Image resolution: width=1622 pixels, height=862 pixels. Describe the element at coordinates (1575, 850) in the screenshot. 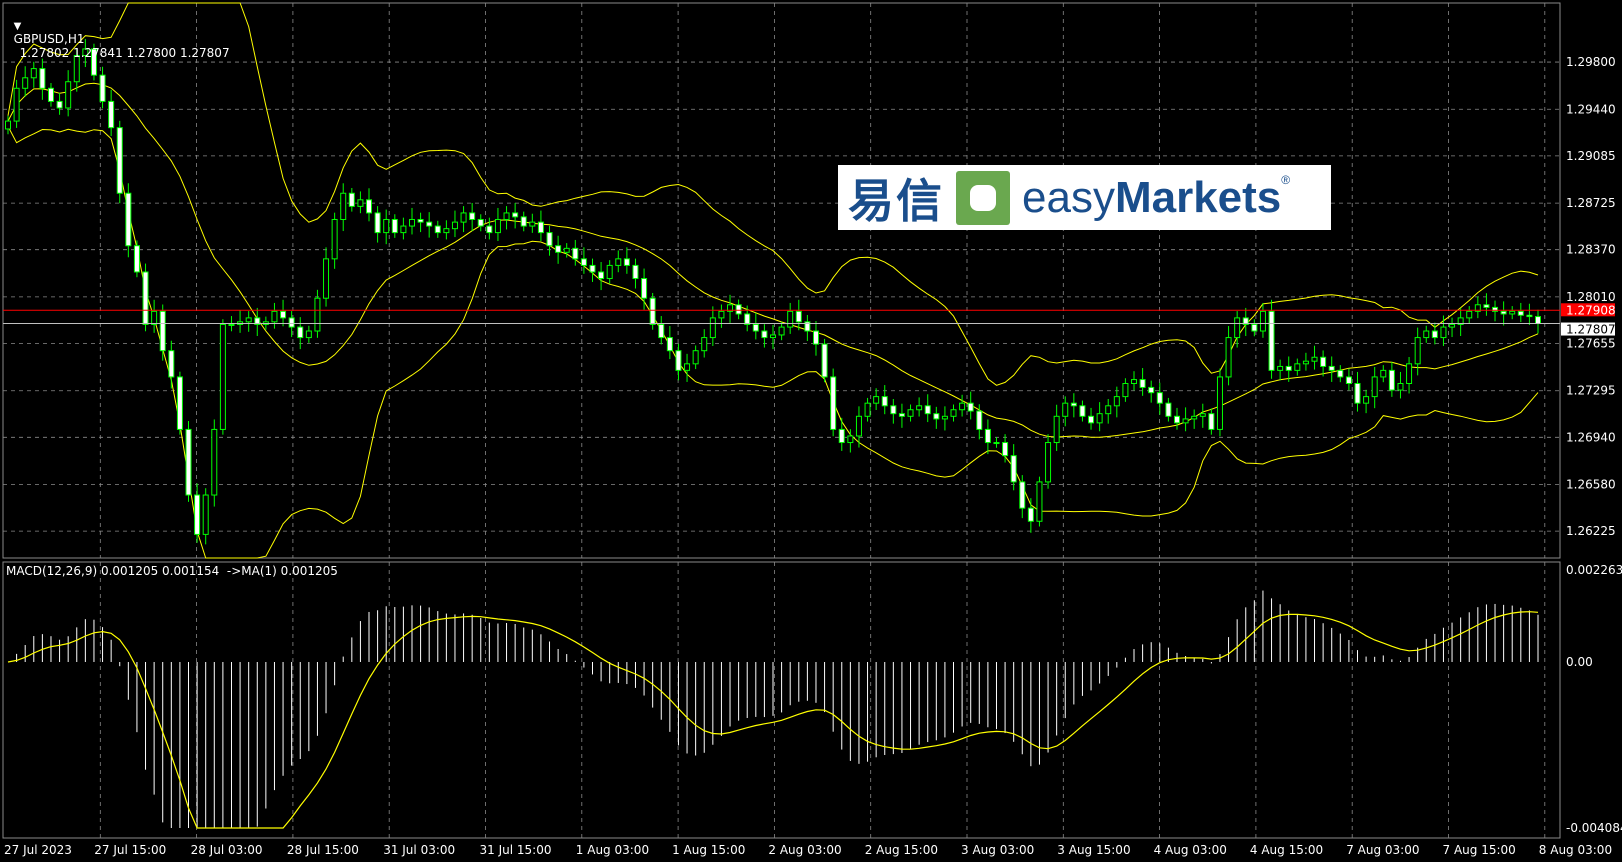

I see `x-tick-label: 8 Aug 03:00` at that location.